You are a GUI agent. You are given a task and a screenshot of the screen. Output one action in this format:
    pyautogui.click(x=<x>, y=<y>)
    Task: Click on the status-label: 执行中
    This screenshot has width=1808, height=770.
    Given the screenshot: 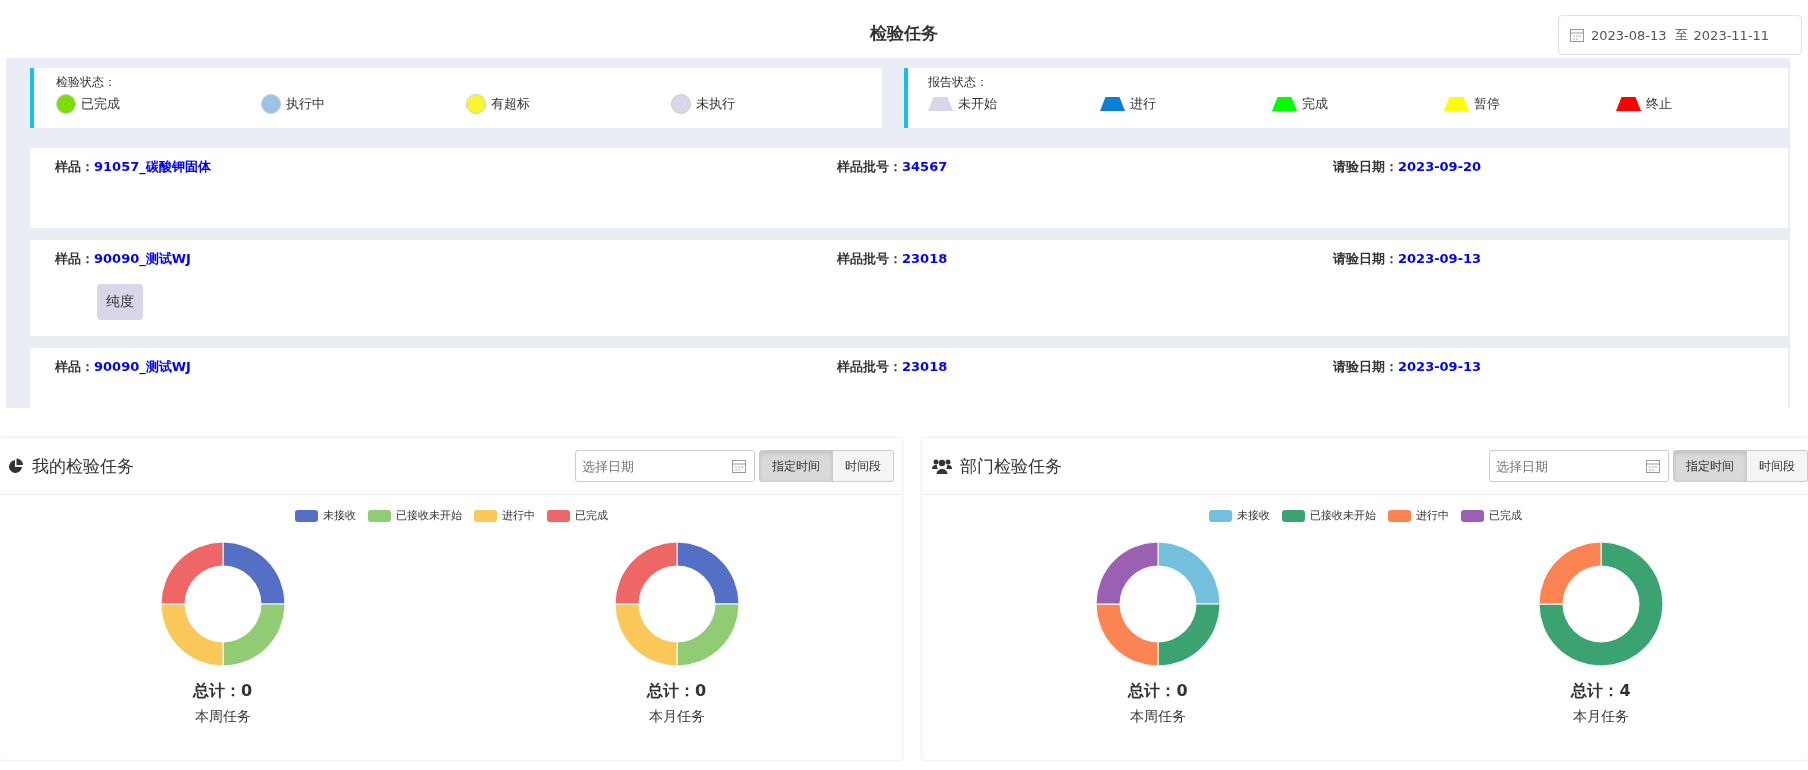 What is the action you would take?
    pyautogui.click(x=305, y=104)
    